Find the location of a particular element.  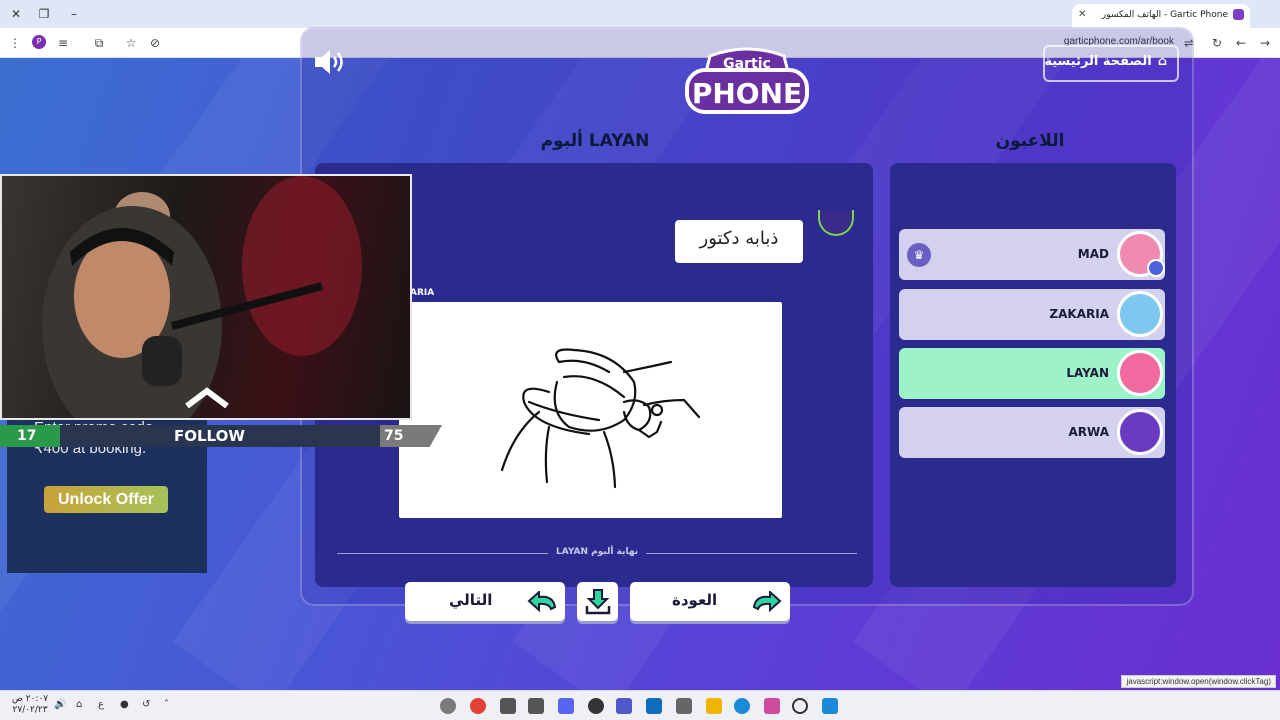

follow-current-count: 17 is located at coordinates (27, 436).